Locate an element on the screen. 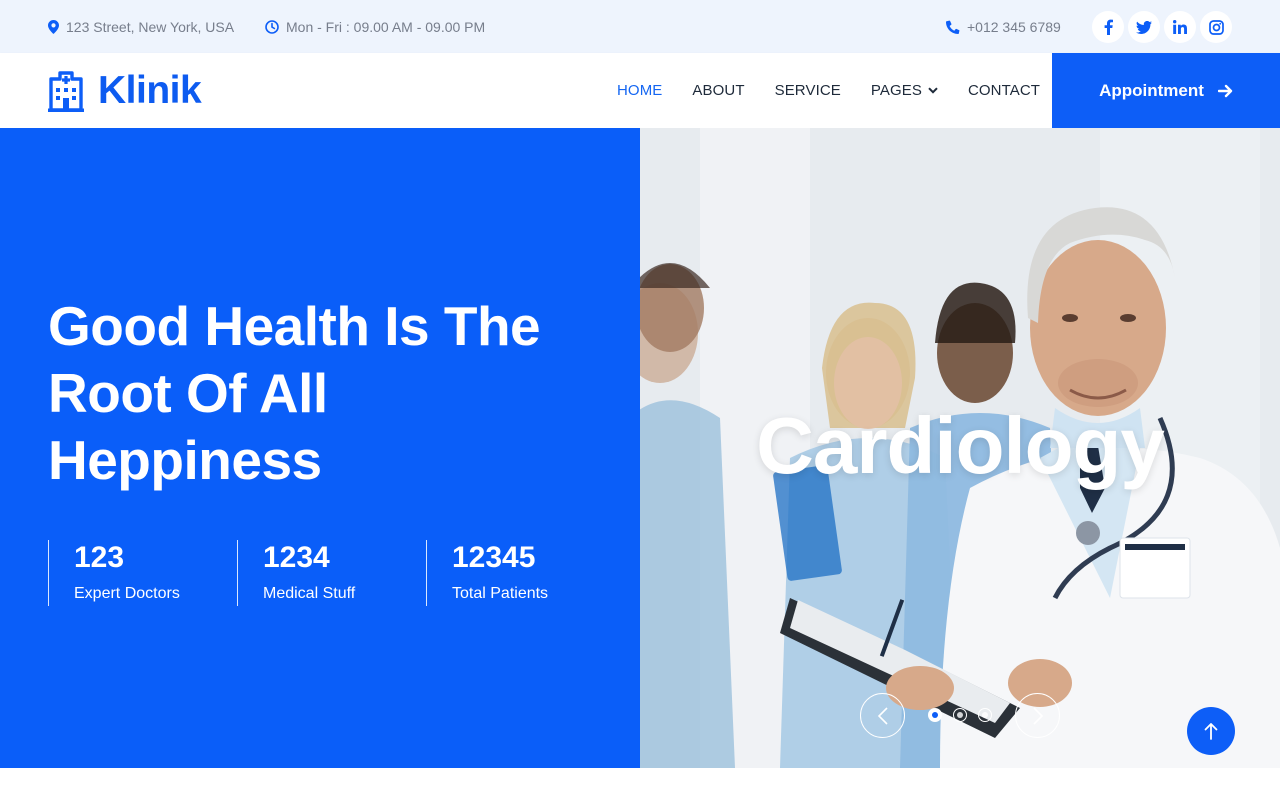 Image resolution: width=1280 pixels, height=800 pixels. stat-value: 1234 is located at coordinates (296, 557).